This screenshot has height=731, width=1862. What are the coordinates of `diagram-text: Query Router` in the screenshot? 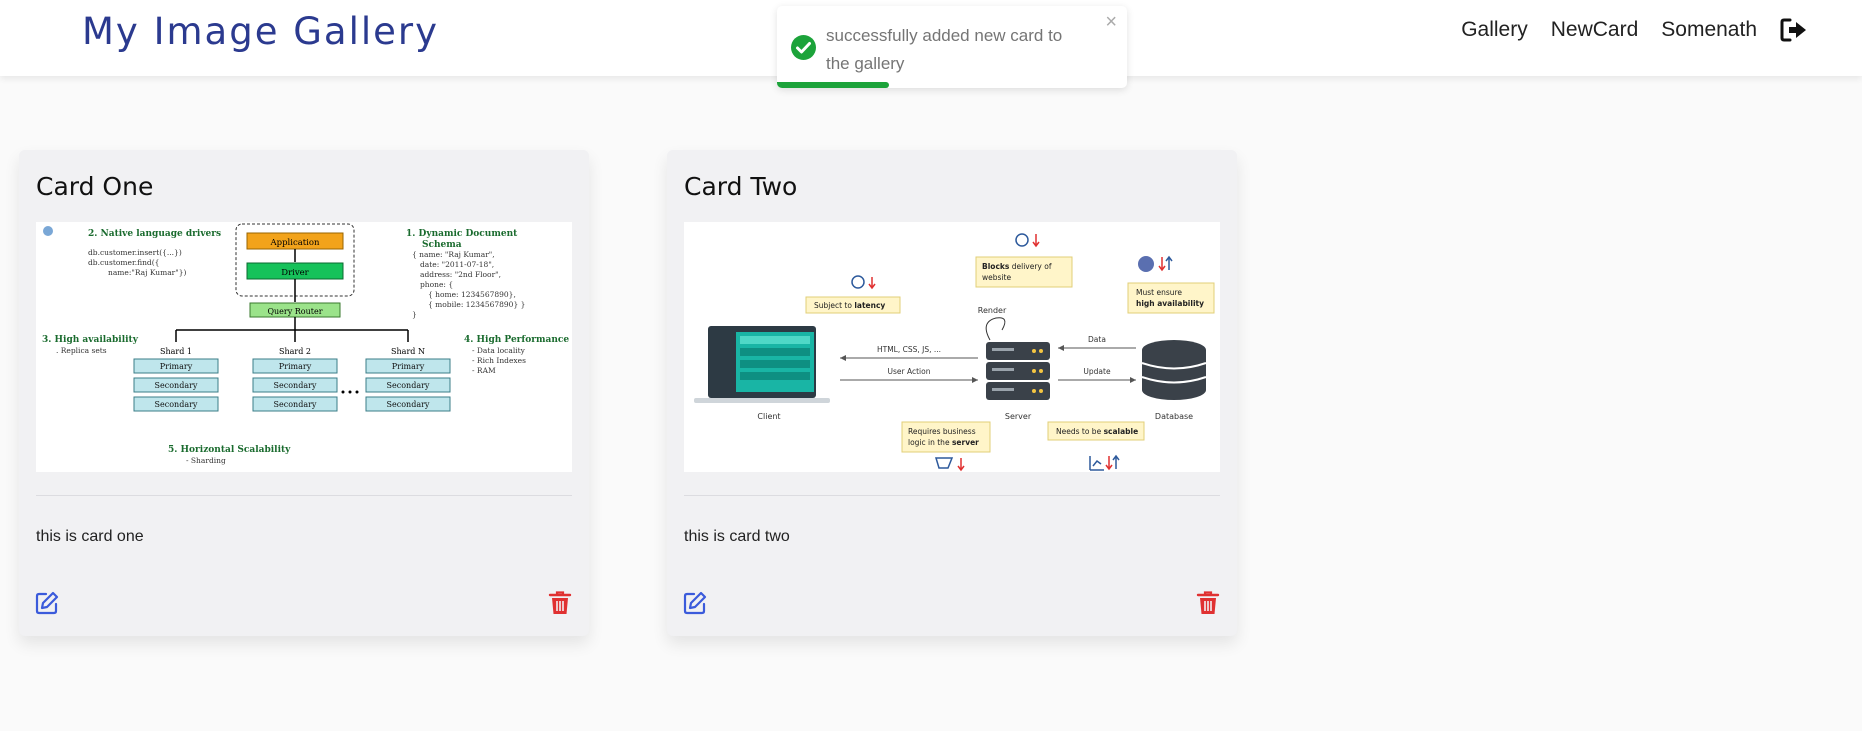 It's located at (294, 311).